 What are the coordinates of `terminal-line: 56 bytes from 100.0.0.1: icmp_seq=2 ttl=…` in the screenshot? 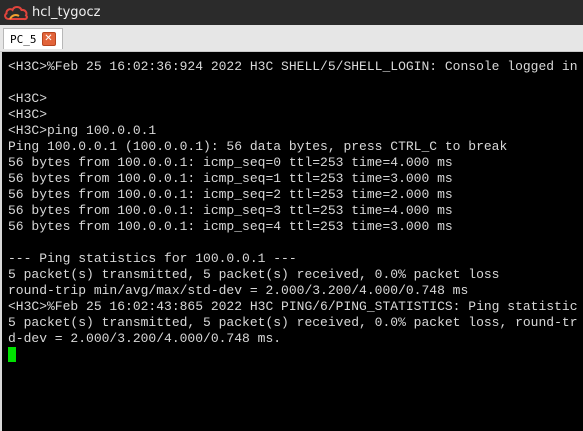 It's located at (230, 194).